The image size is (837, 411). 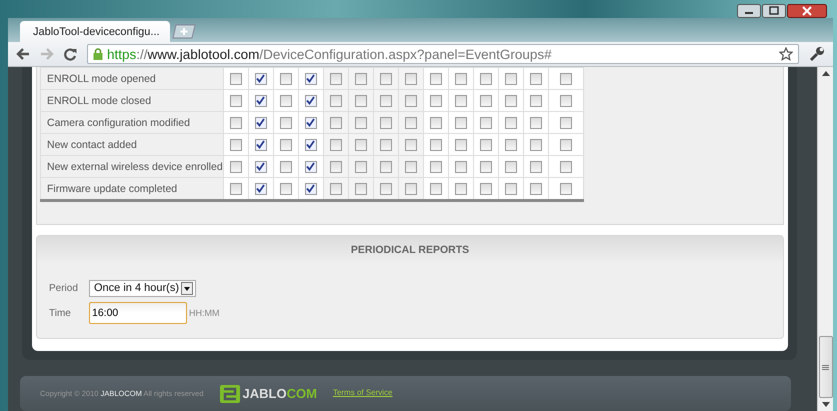 I want to click on address-bar: https://www.jablotool.com/DeviceConfiguration.aspx?panel=EventGroups#, so click(x=443, y=54).